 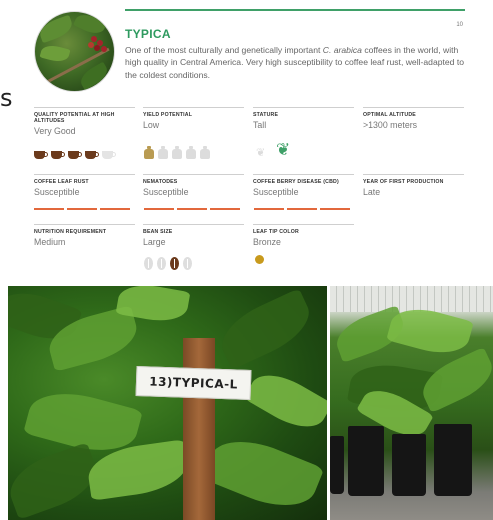 What do you see at coordinates (193, 235) in the screenshot?
I see `attr-bean-size: BEAN SIZE Large` at bounding box center [193, 235].